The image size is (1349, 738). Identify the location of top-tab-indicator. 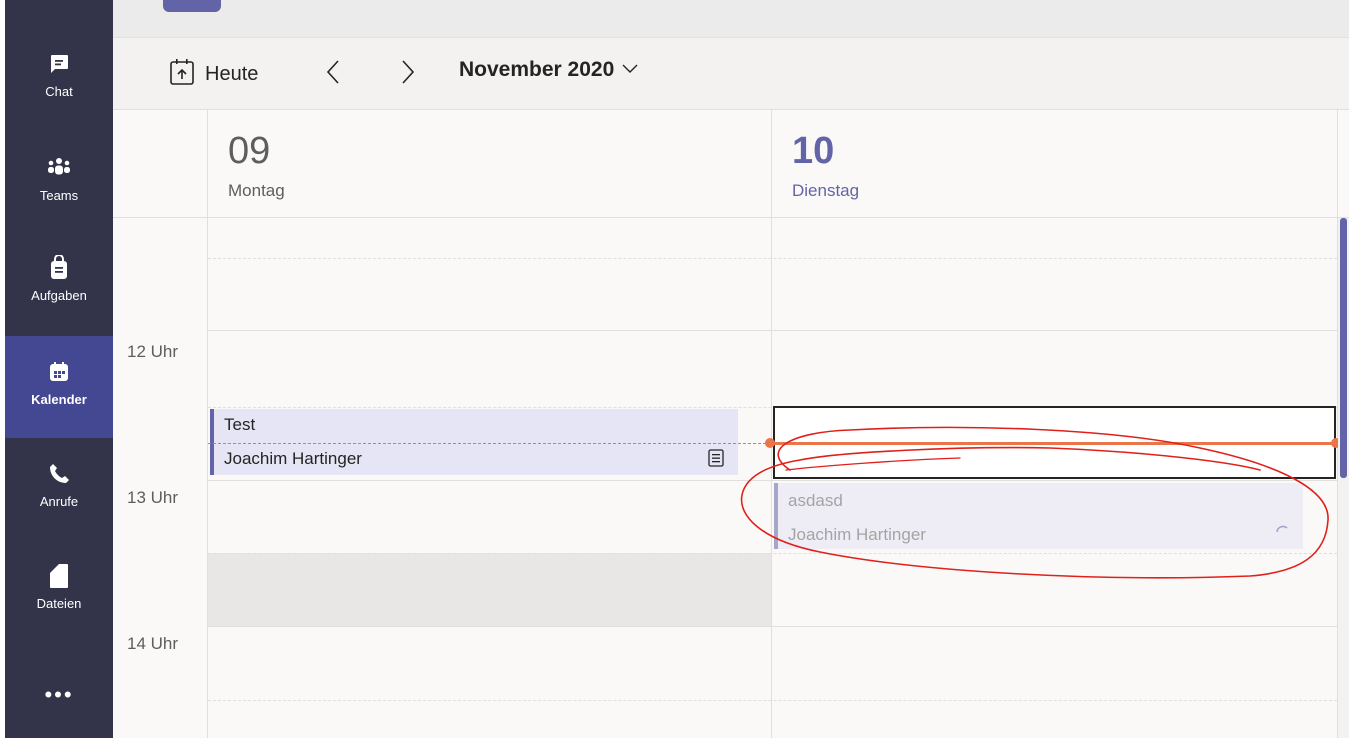
(192, 6).